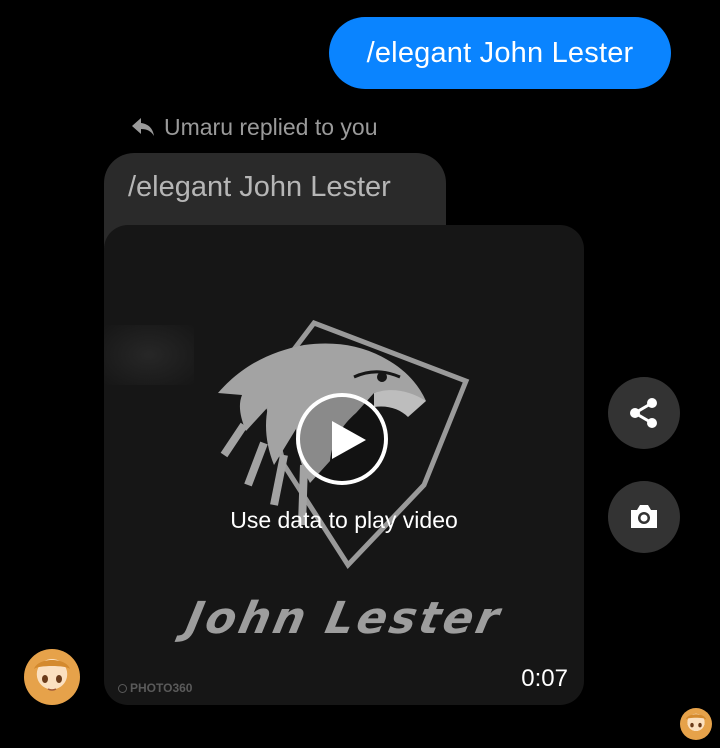 The height and width of the screenshot is (748, 720). I want to click on camera-button, so click(644, 517).